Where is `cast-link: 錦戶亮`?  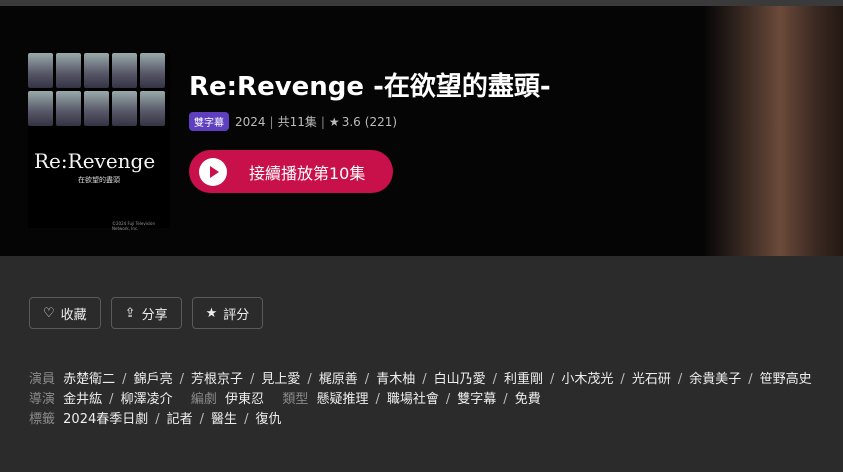 cast-link: 錦戶亮 is located at coordinates (153, 379).